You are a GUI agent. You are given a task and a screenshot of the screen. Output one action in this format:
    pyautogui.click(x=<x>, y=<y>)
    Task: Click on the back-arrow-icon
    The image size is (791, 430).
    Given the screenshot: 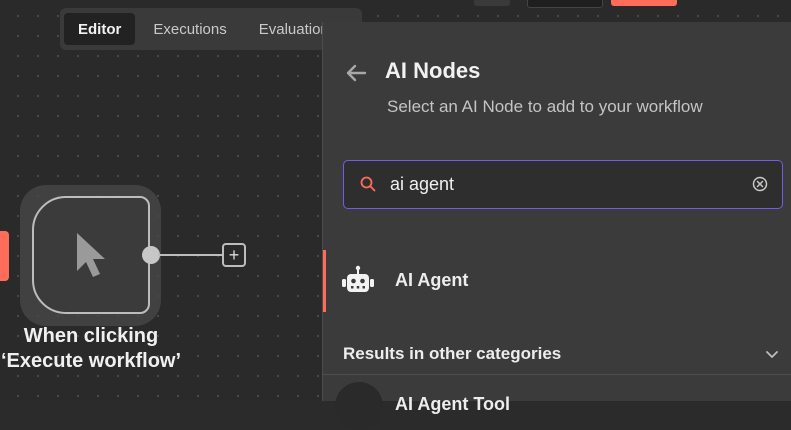 What is the action you would take?
    pyautogui.click(x=356, y=73)
    